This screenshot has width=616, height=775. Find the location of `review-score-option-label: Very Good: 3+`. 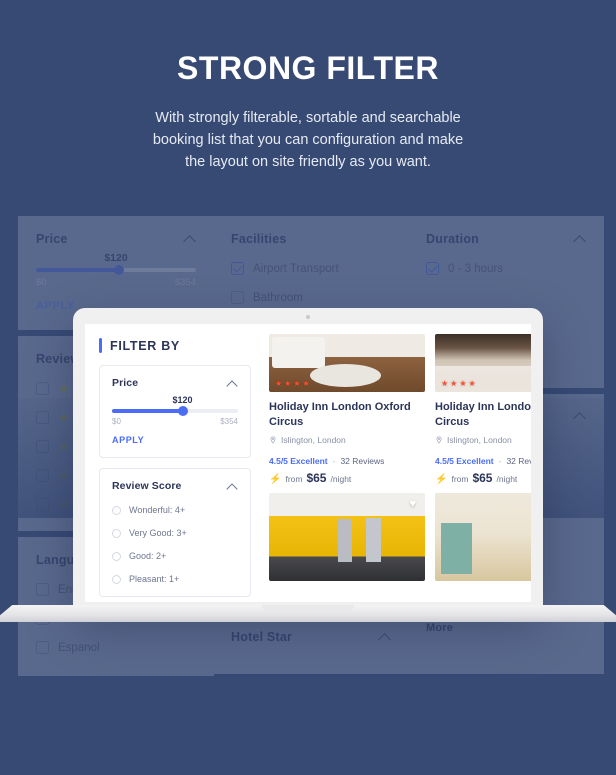

review-score-option-label: Very Good: 3+ is located at coordinates (158, 533).